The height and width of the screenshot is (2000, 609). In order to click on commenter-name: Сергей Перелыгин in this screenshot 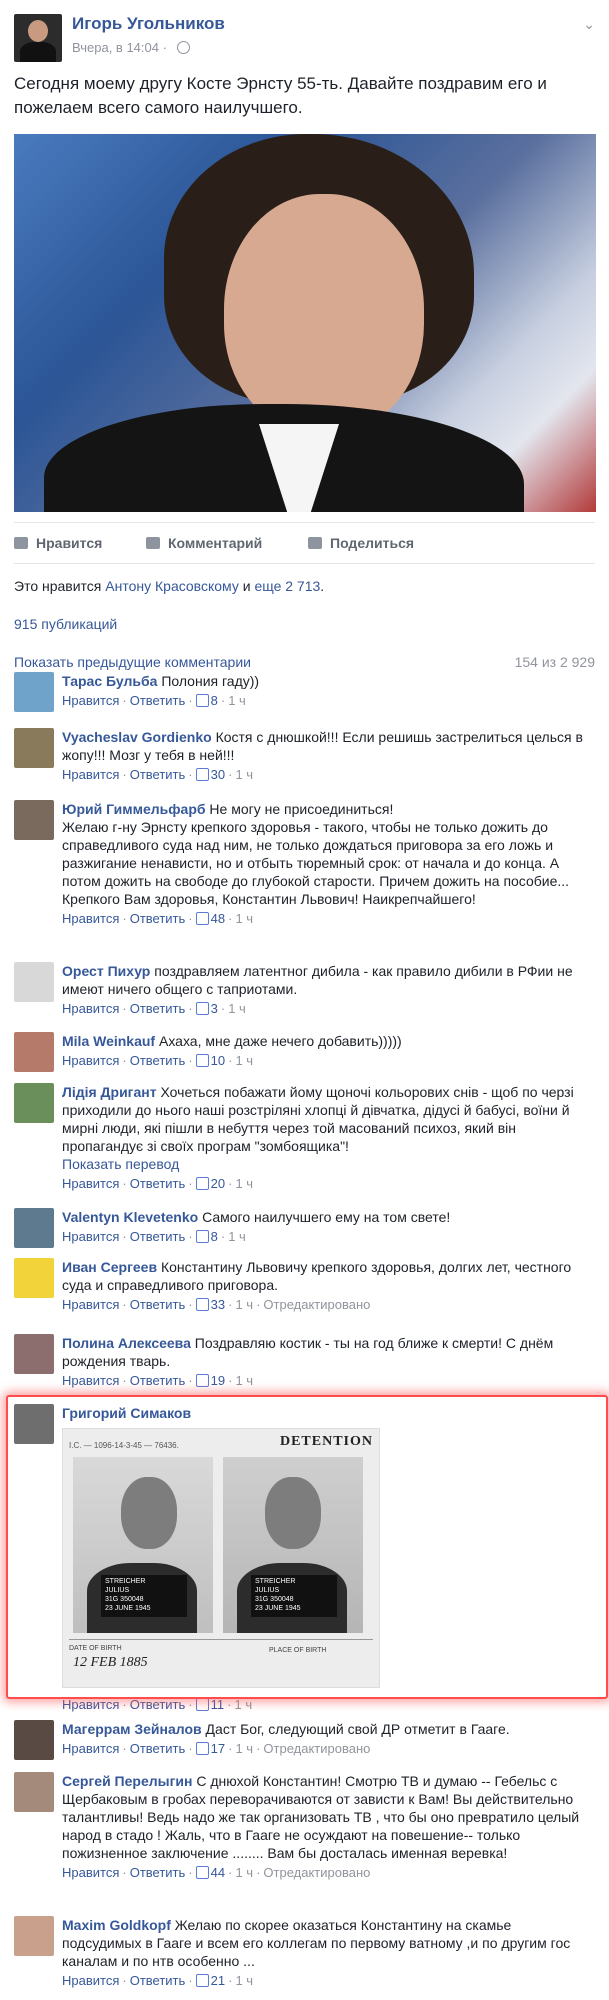, I will do `click(127, 1781)`.